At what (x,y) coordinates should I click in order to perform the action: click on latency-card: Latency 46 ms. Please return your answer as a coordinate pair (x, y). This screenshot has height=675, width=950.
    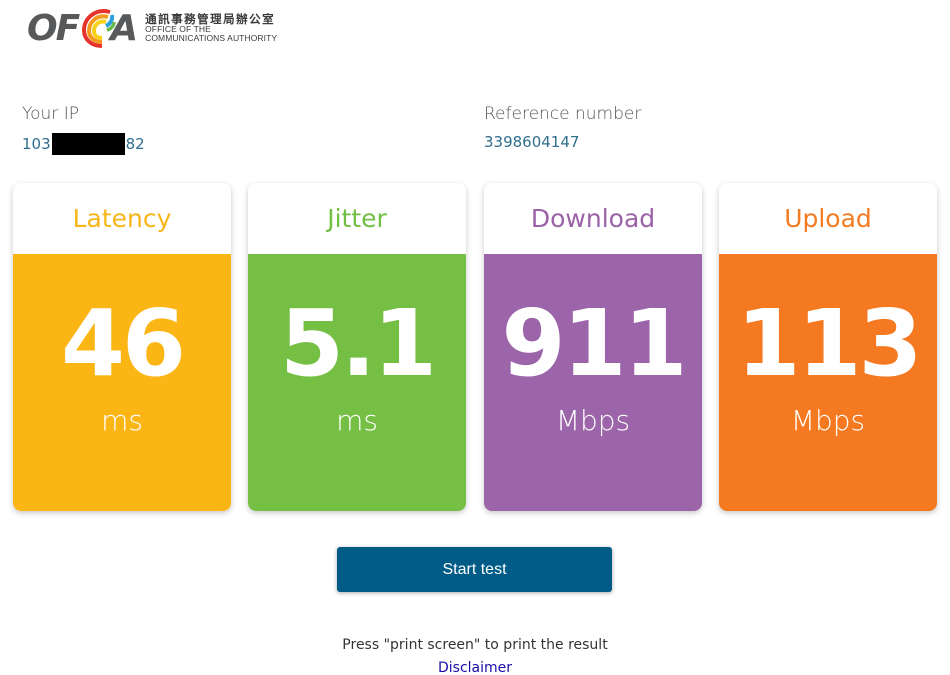
    Looking at the image, I should click on (122, 347).